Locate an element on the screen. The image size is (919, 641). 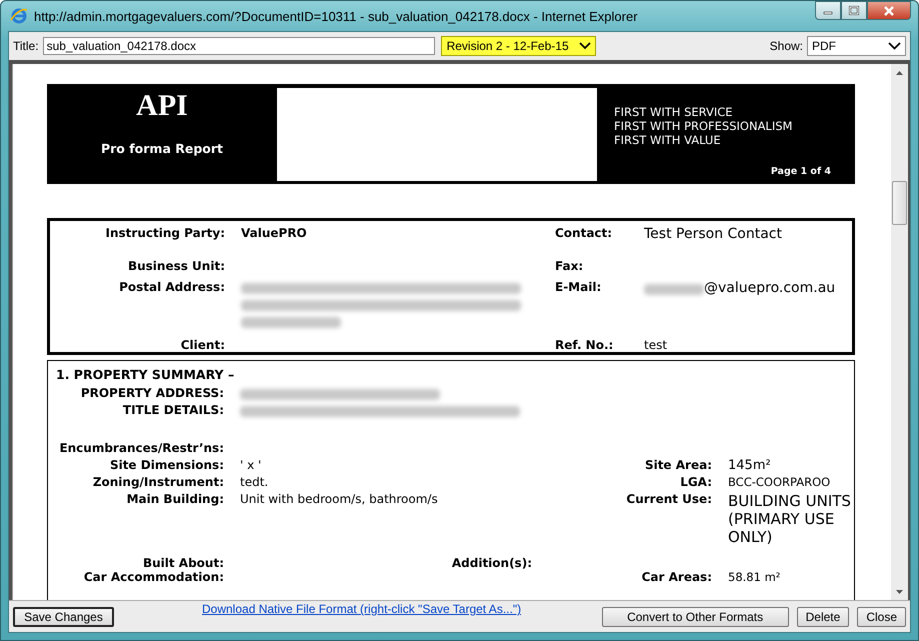
field-label: Fax: is located at coordinates (569, 266).